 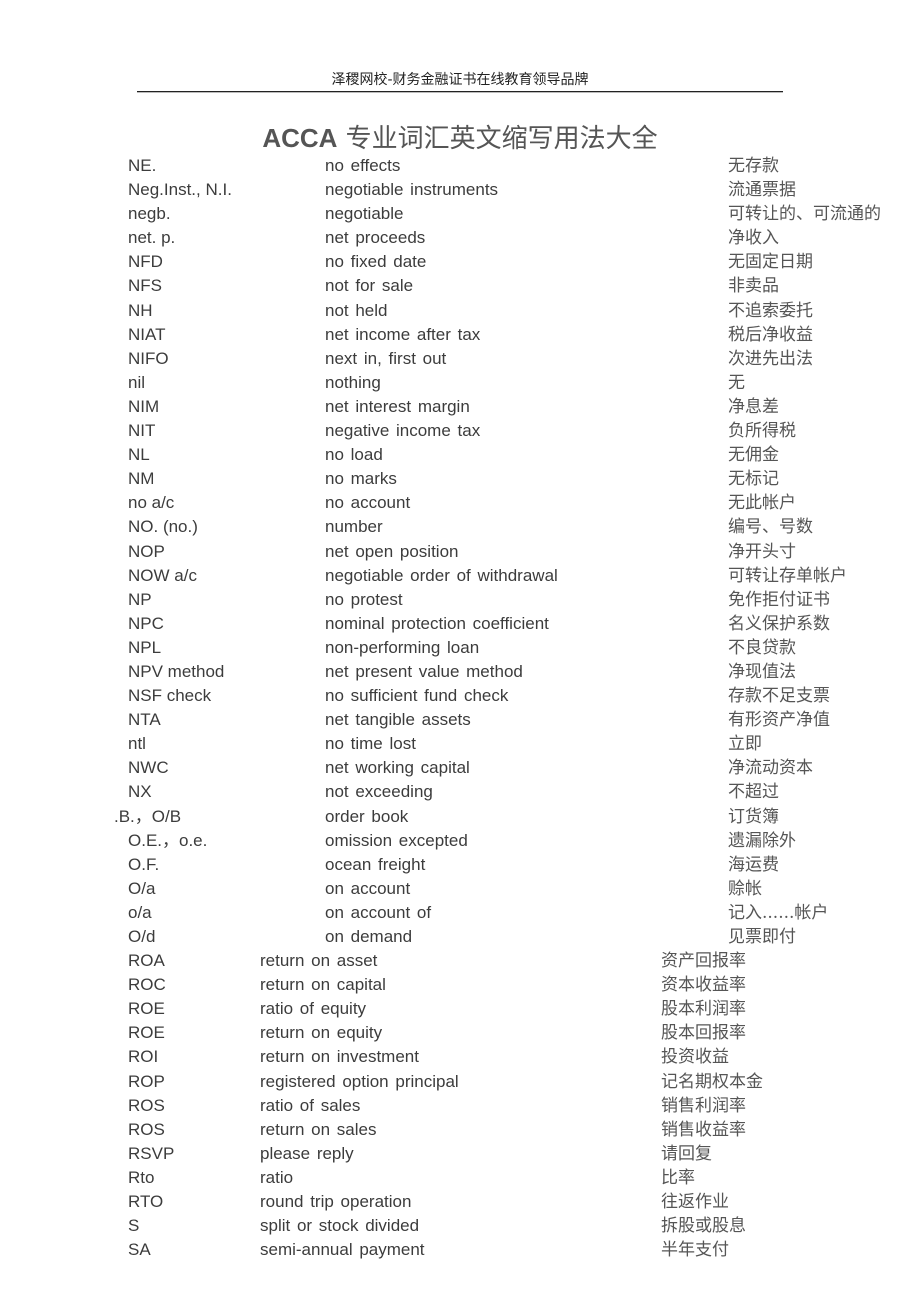 I want to click on chinese-term: 不良贷款, so click(x=762, y=647).